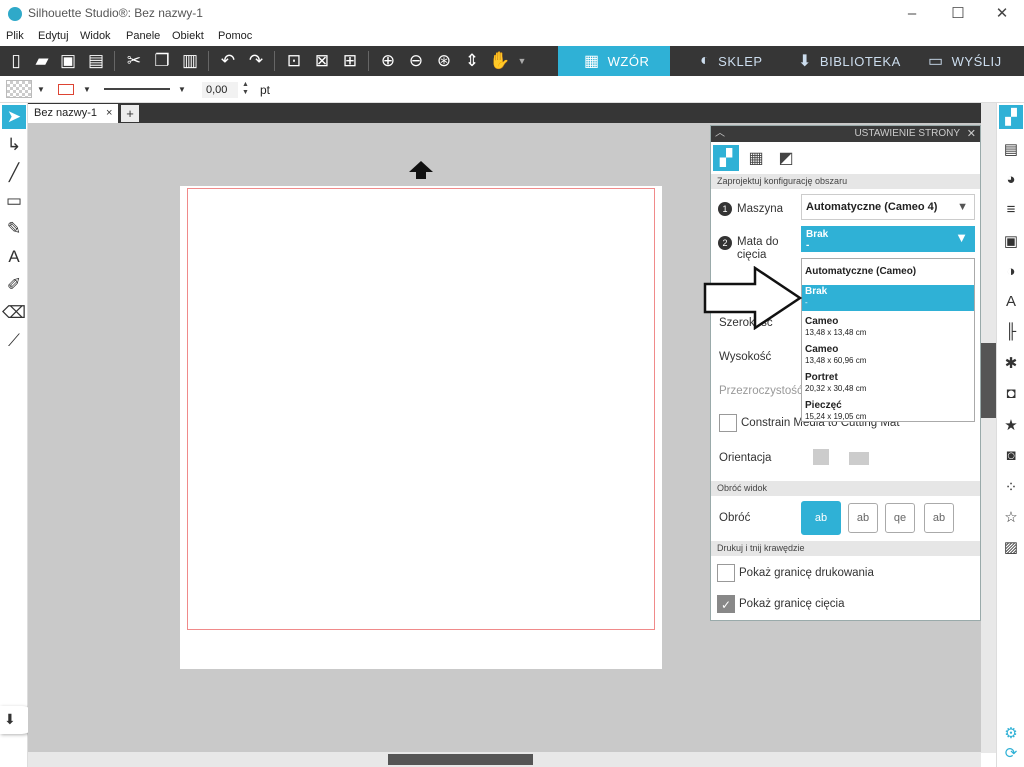  Describe the element at coordinates (1011, 393) in the screenshot. I see `modify-icon: ◘` at that location.